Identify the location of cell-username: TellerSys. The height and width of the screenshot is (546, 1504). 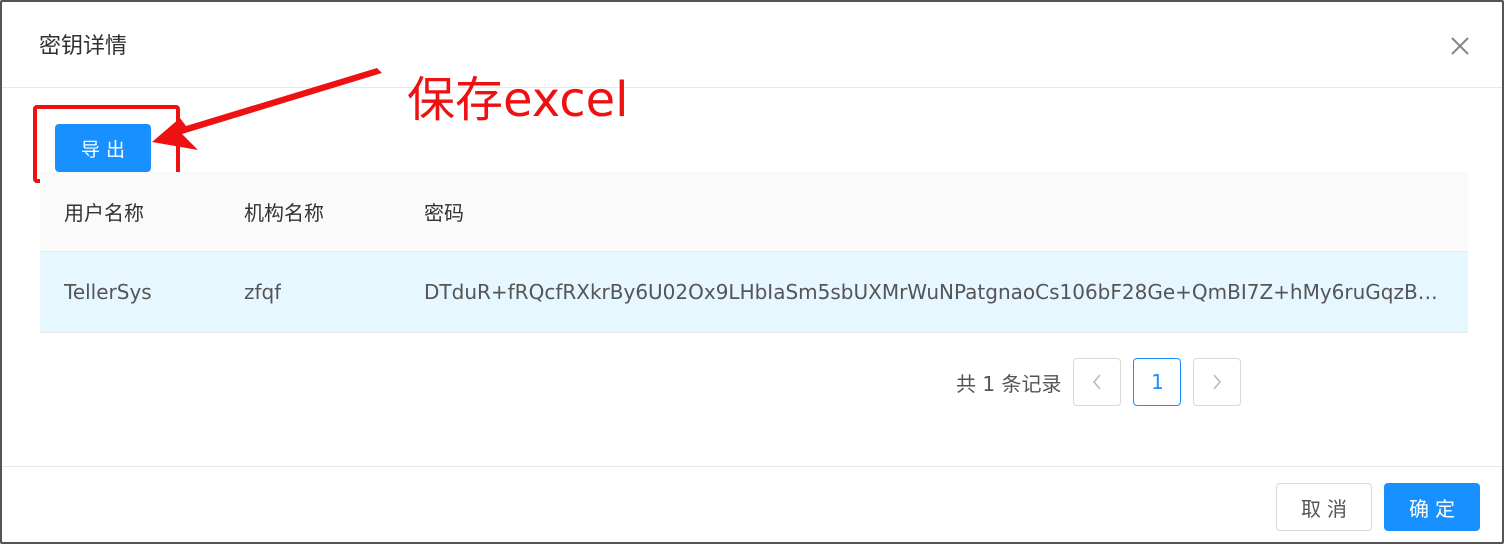
(108, 292).